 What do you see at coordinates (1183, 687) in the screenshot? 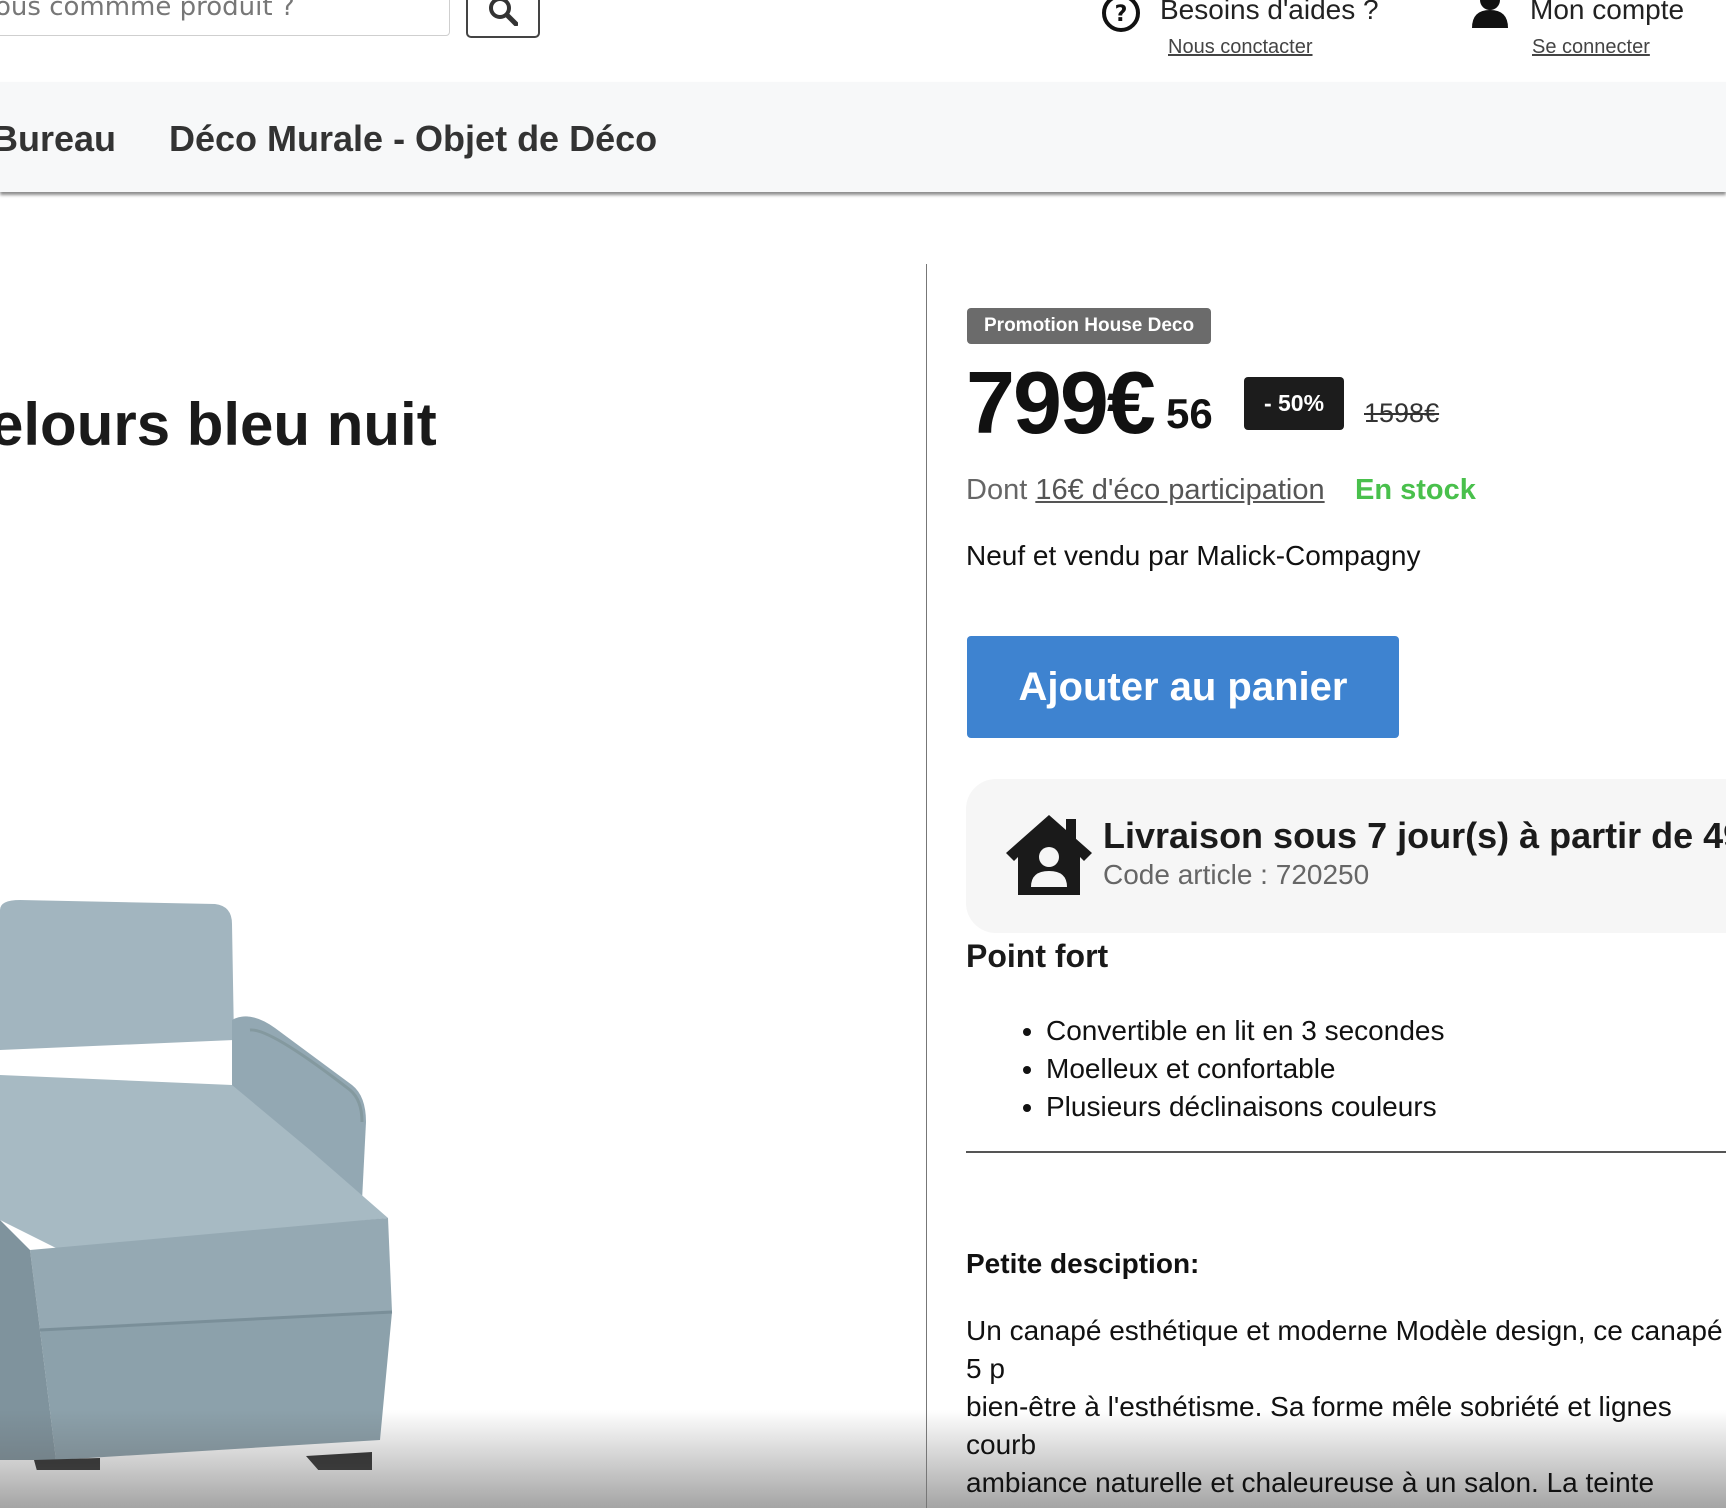
I see `add-to-cart-button: Ajouter au panier` at bounding box center [1183, 687].